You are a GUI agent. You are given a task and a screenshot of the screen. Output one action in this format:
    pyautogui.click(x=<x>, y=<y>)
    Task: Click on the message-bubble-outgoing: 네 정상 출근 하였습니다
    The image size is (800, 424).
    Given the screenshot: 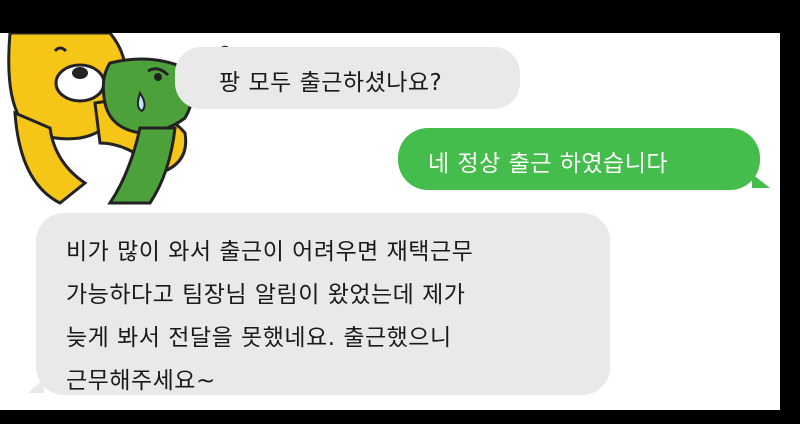 What is the action you would take?
    pyautogui.click(x=584, y=159)
    